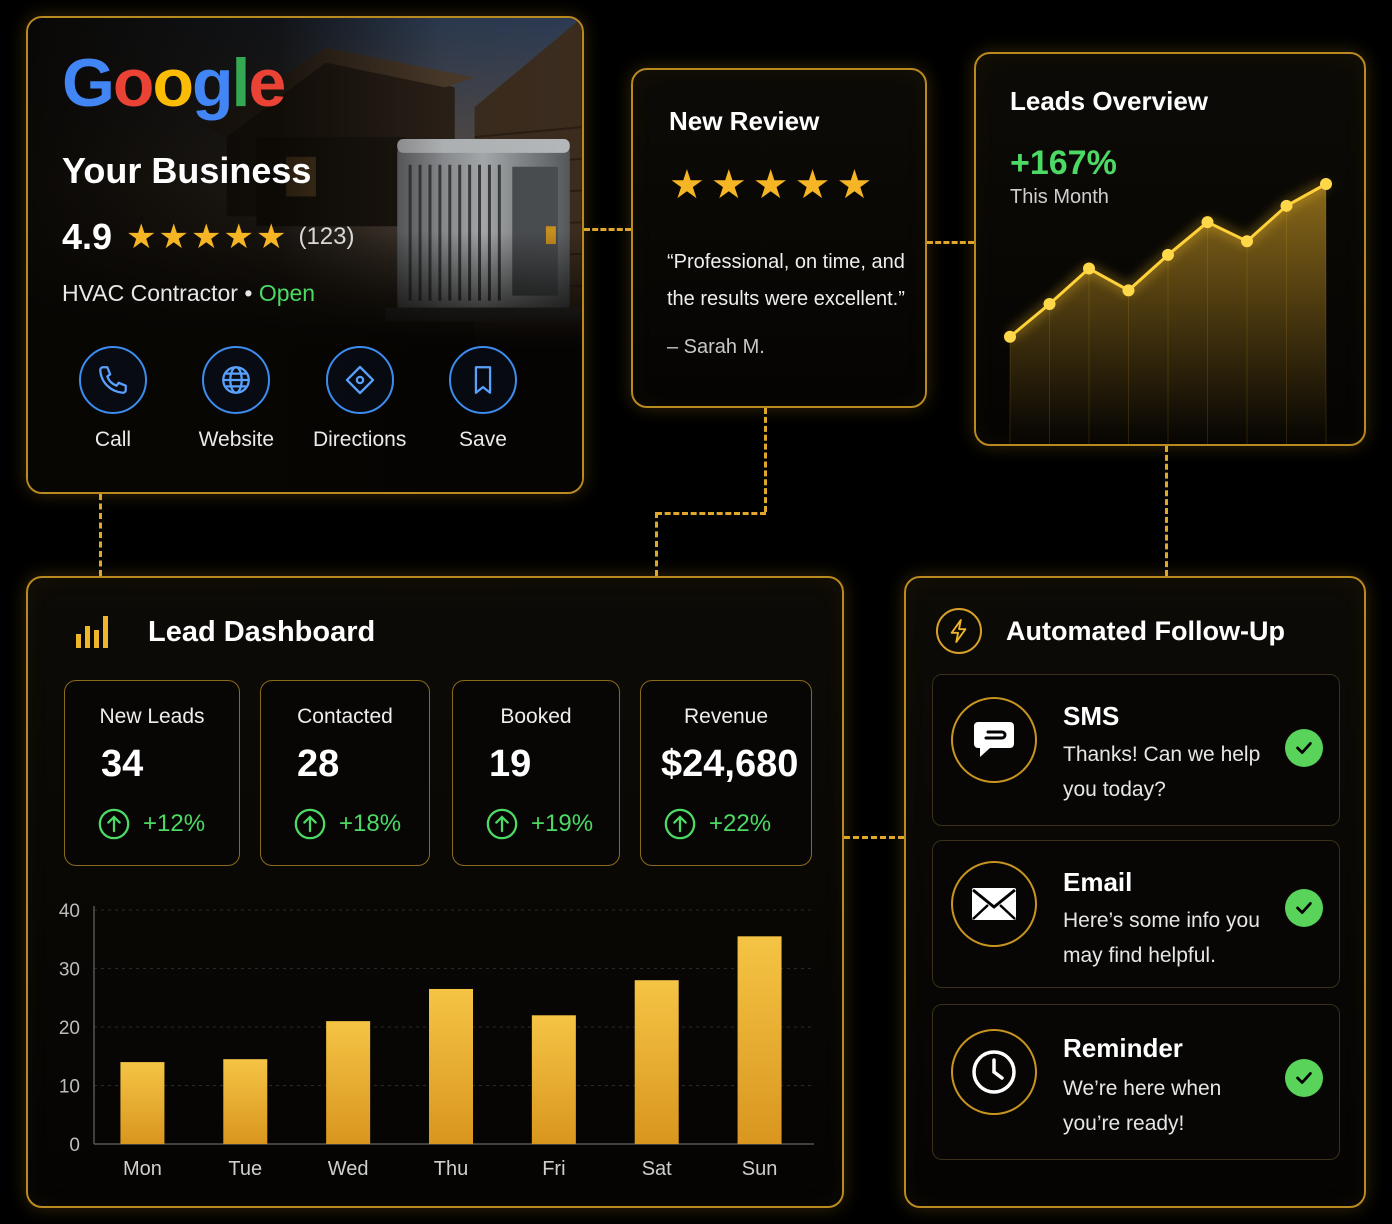 The height and width of the screenshot is (1224, 1392). Describe the element at coordinates (1091, 716) in the screenshot. I see `follow-up-name: SMS` at that location.